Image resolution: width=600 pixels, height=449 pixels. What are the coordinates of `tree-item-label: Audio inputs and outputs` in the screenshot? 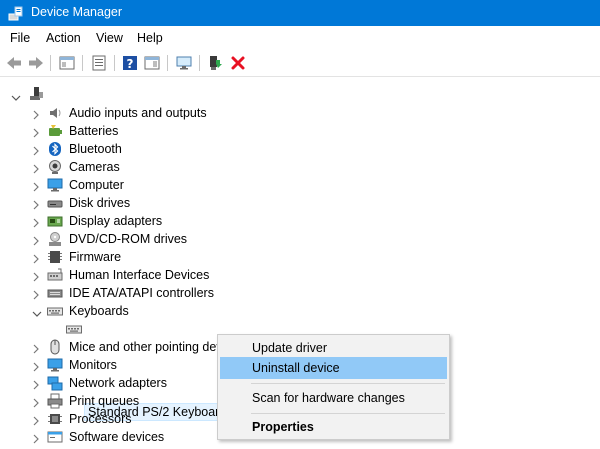 It's located at (138, 113).